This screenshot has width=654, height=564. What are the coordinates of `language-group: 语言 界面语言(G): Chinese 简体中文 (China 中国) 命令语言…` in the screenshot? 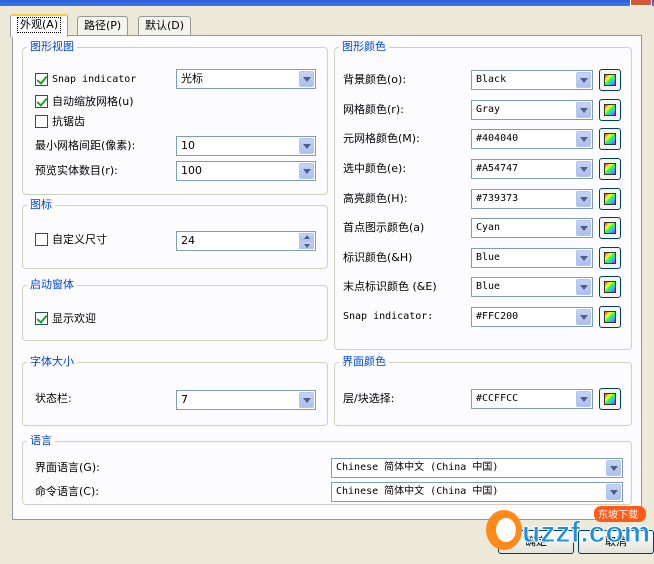 It's located at (327, 469).